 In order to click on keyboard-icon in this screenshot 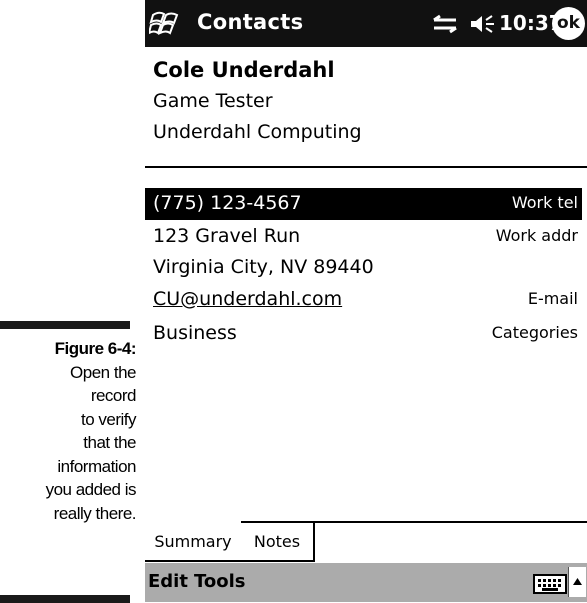, I will do `click(550, 584)`.